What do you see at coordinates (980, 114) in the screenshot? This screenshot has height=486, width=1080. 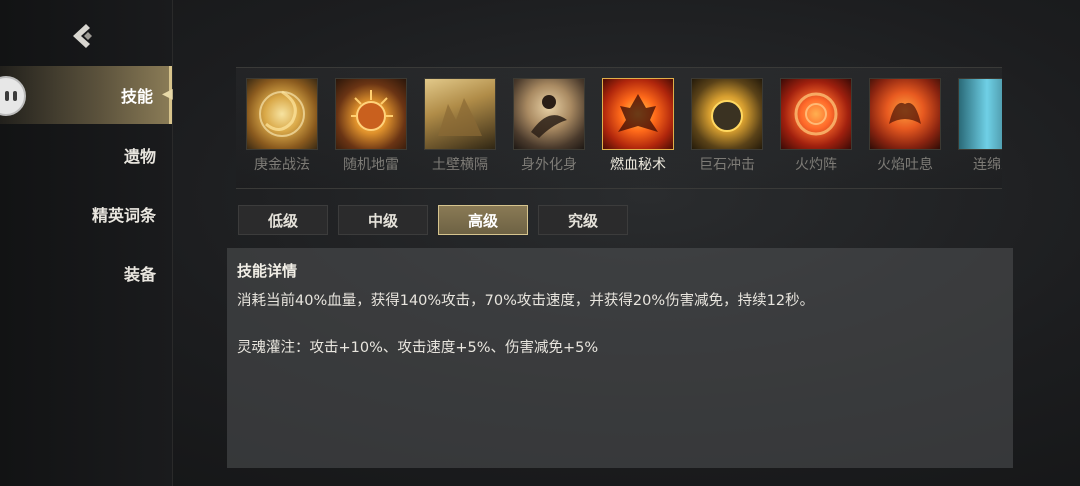 I see `water-curtain-icon` at bounding box center [980, 114].